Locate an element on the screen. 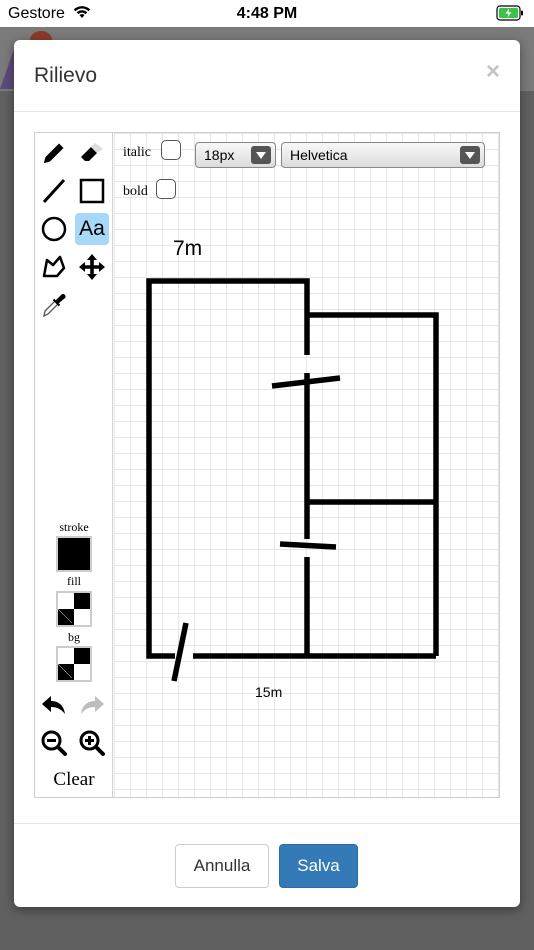  modal-footer: Annulla Salva is located at coordinates (267, 865).